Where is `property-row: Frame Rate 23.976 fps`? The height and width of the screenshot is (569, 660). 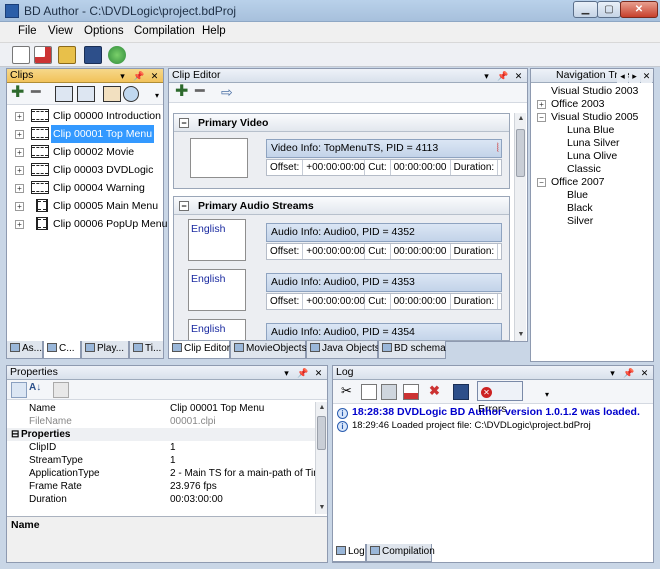 property-row: Frame Rate 23.976 fps is located at coordinates (161, 486).